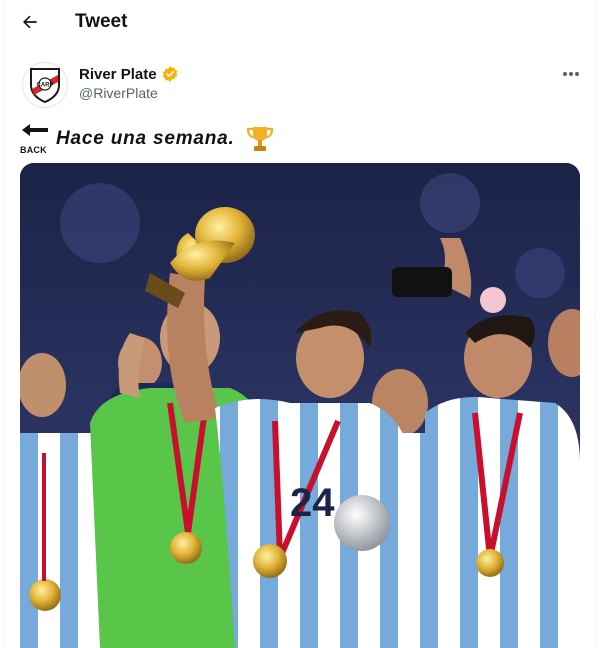  I want to click on jersey-number: 24, so click(312, 503).